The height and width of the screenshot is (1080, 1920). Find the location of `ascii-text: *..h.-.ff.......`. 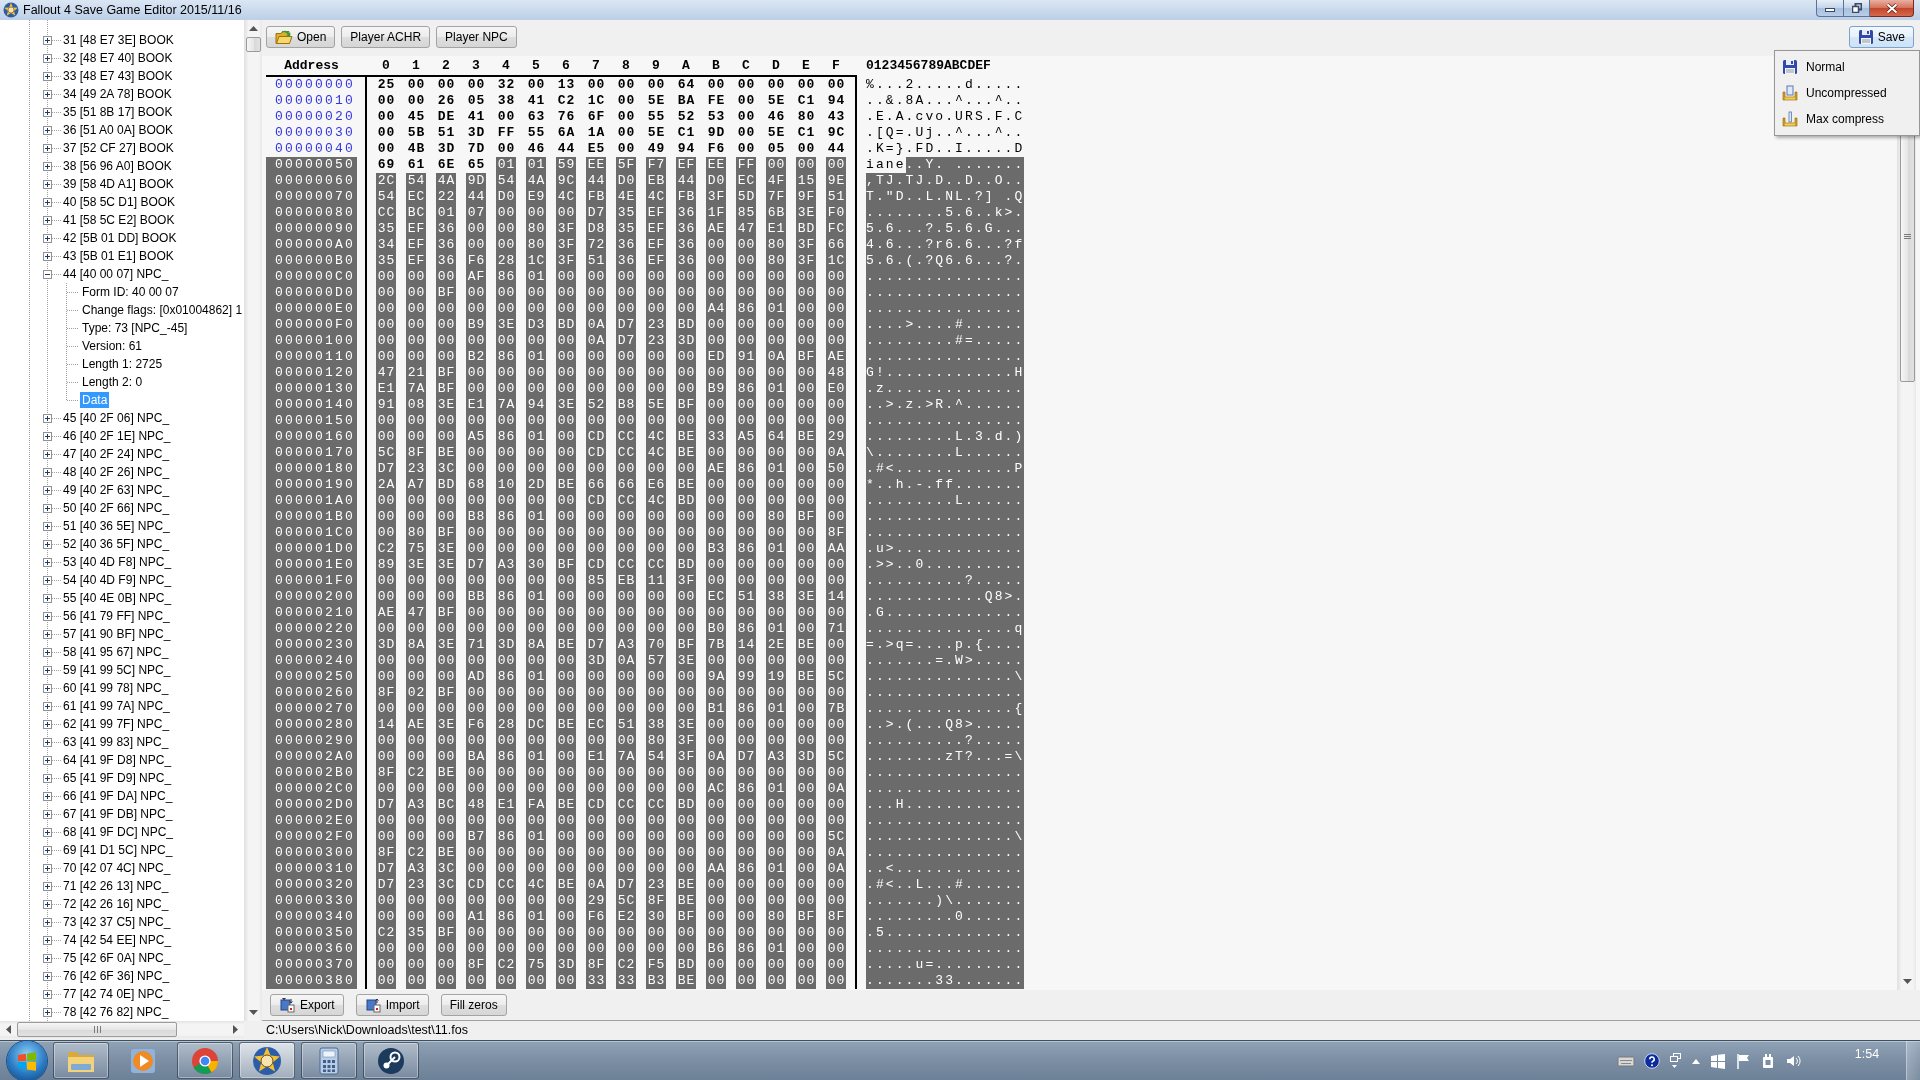

ascii-text: *..h.-.ff....... is located at coordinates (945, 485).